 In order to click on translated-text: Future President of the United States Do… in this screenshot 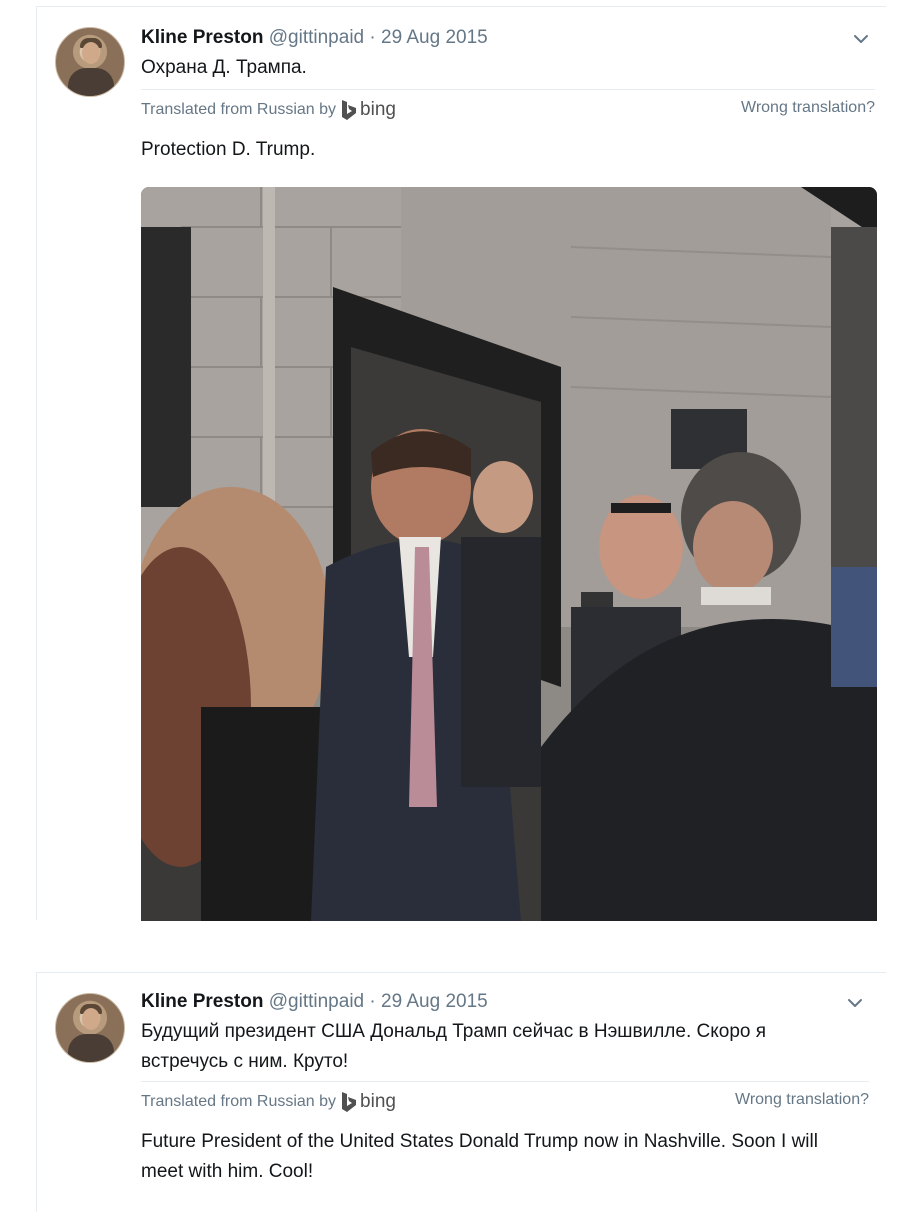, I will do `click(505, 1157)`.